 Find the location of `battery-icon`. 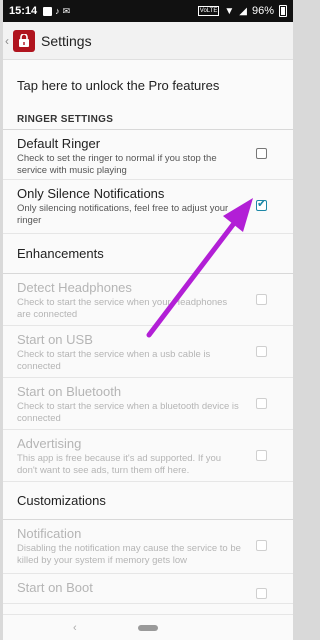

battery-icon is located at coordinates (283, 11).